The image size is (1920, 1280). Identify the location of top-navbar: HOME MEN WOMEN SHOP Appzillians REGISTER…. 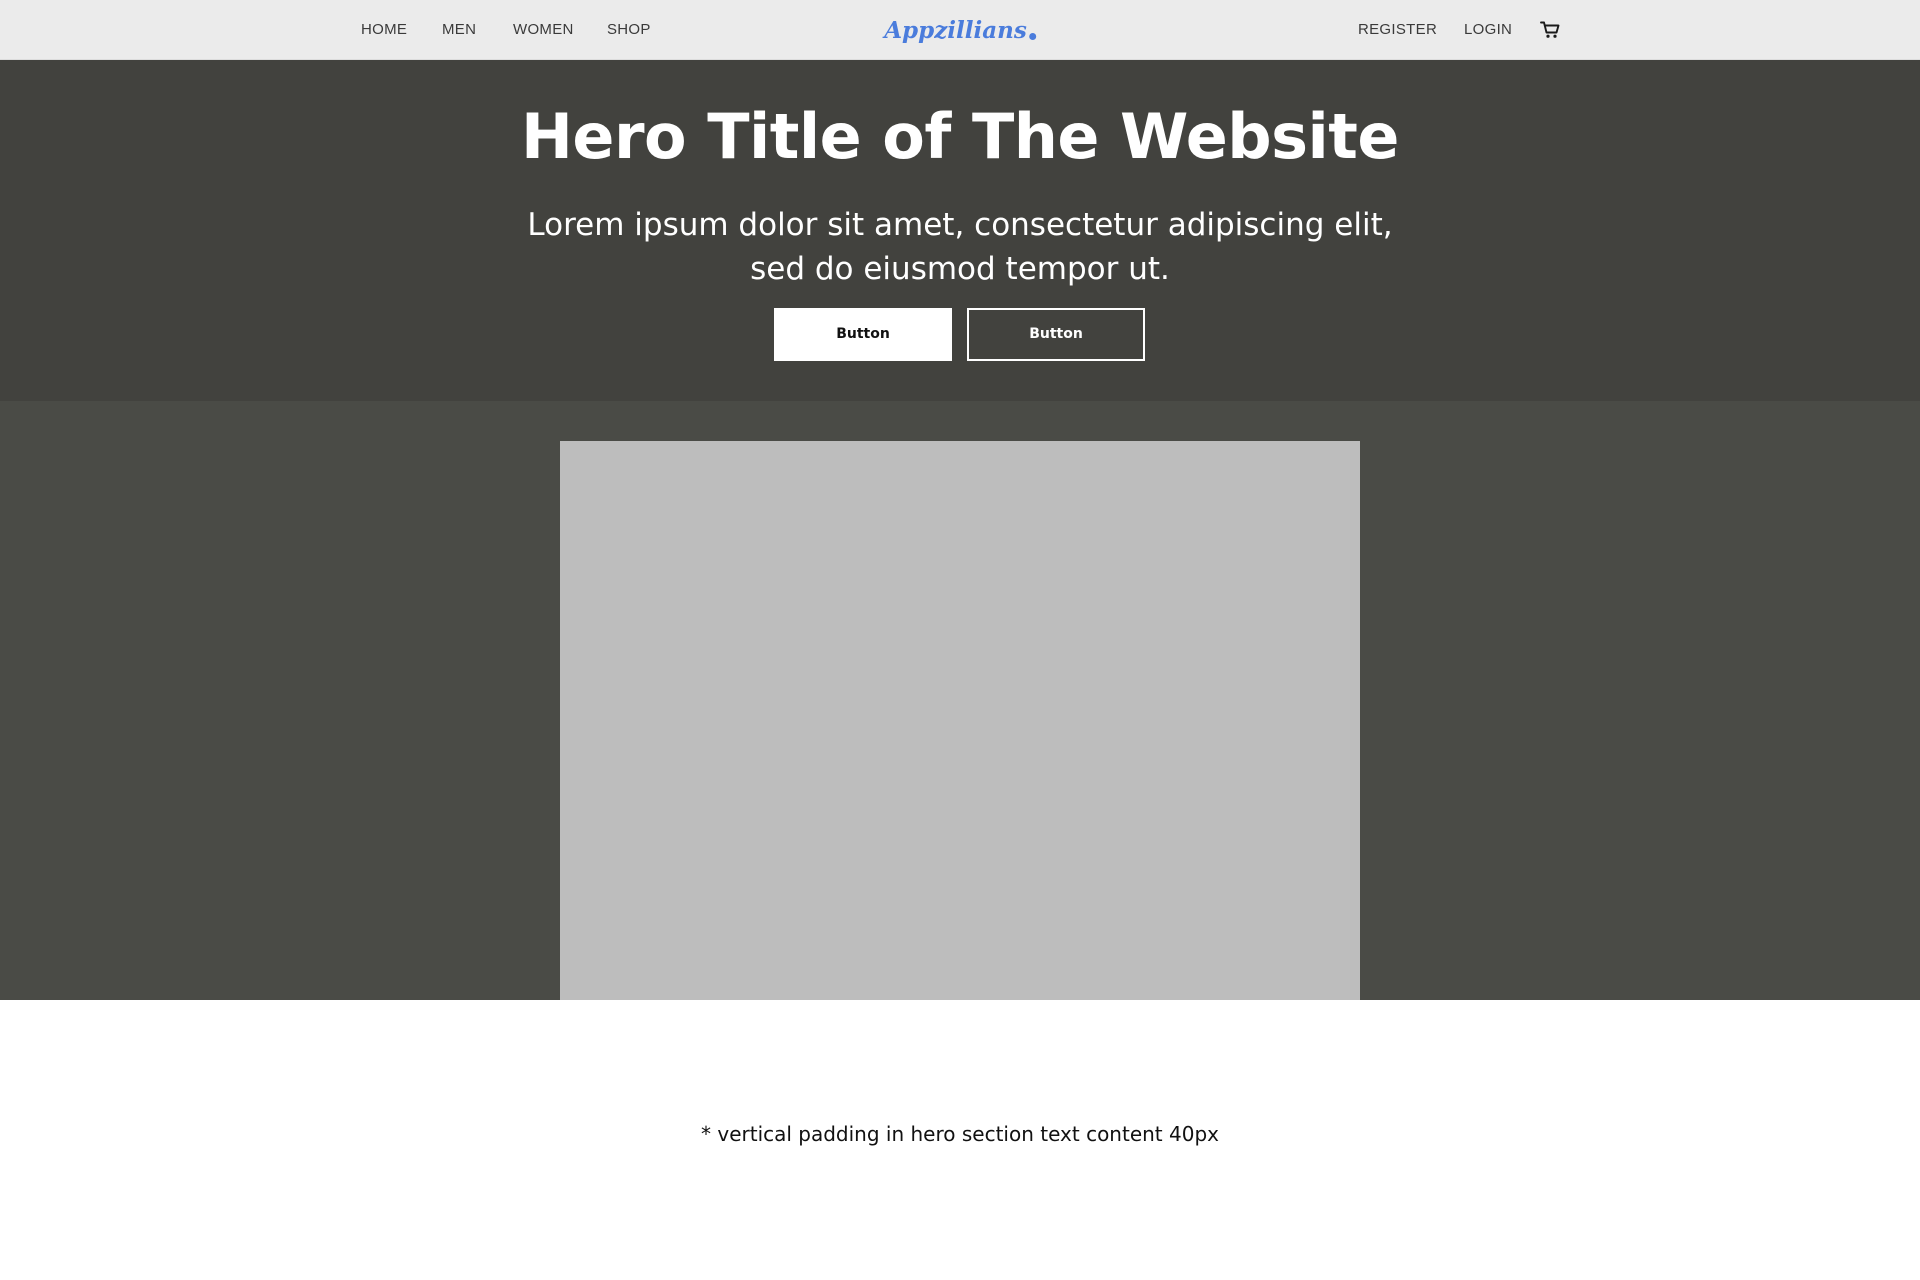
(960, 30).